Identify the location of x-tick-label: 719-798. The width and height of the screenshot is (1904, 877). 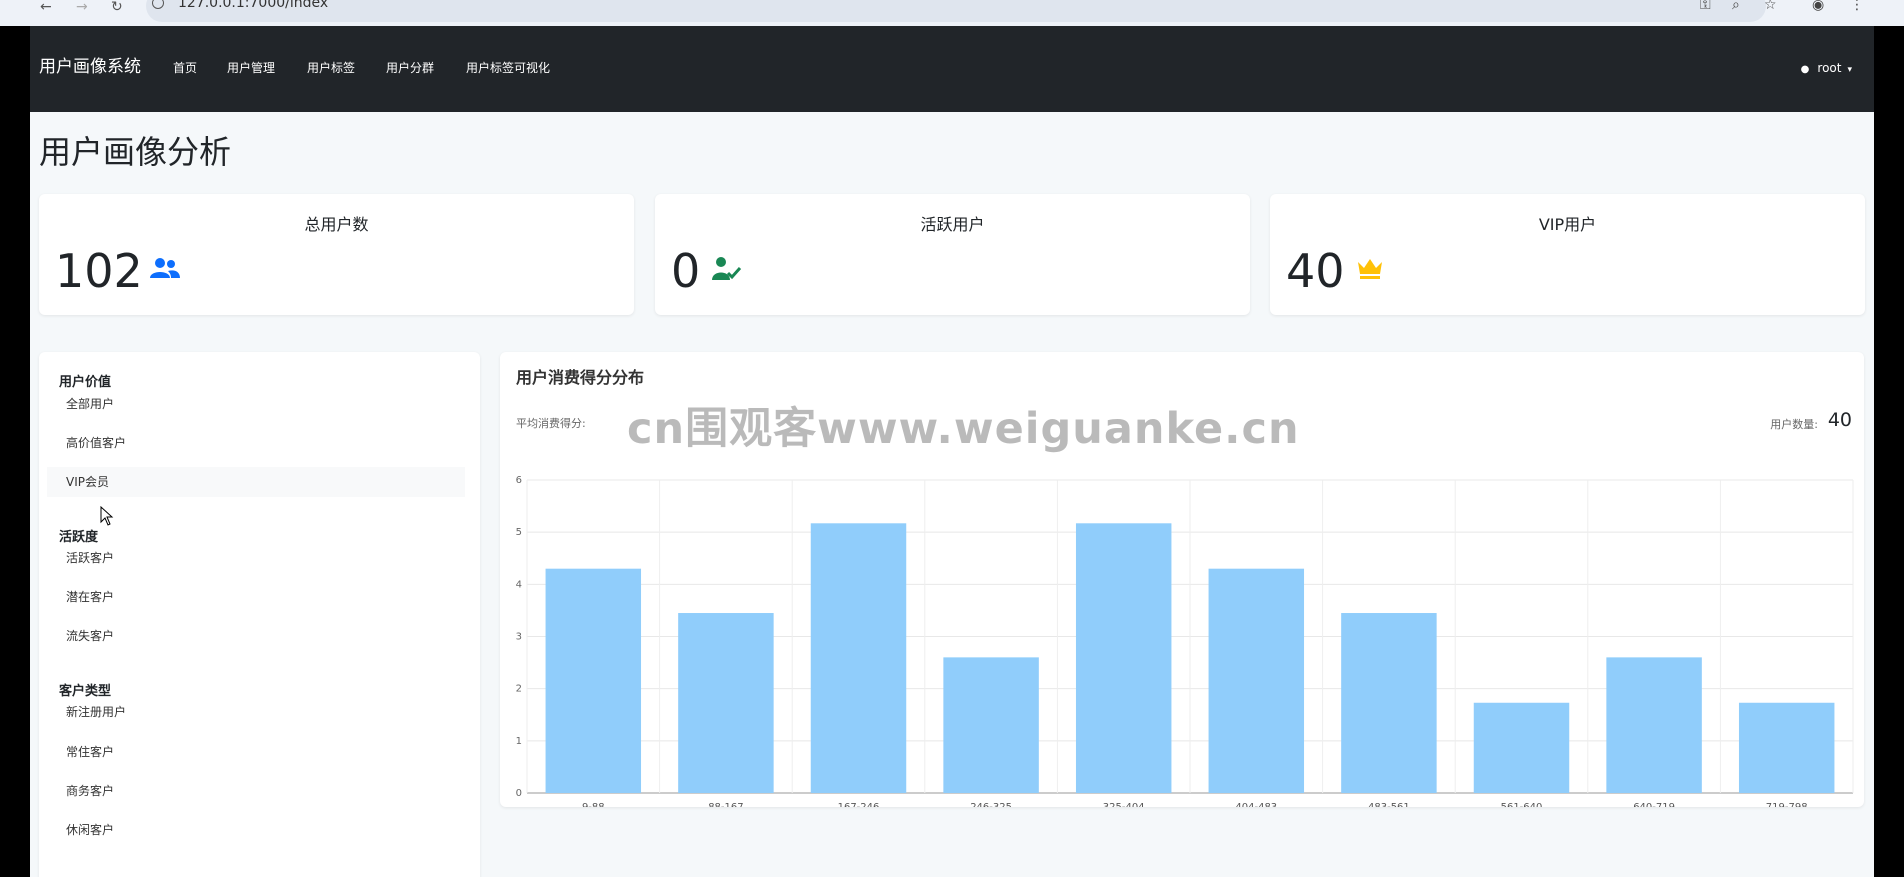
(1787, 804).